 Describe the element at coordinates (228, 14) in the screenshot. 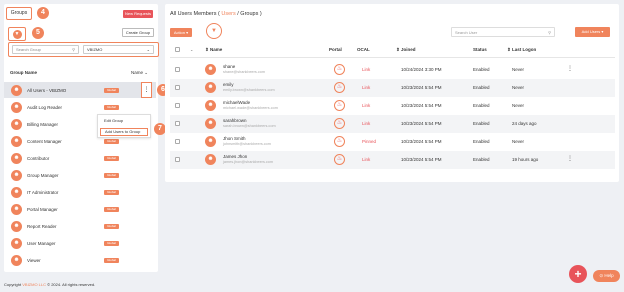

I see `title-users-link: Users` at that location.